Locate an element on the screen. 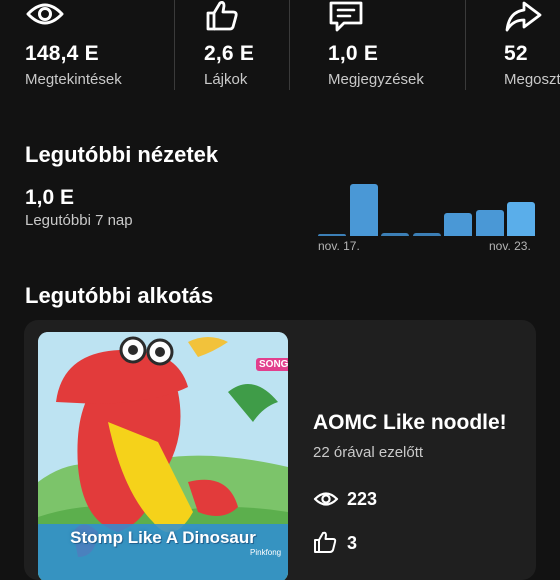  stat-shares-label: Megoszt is located at coordinates (532, 79).